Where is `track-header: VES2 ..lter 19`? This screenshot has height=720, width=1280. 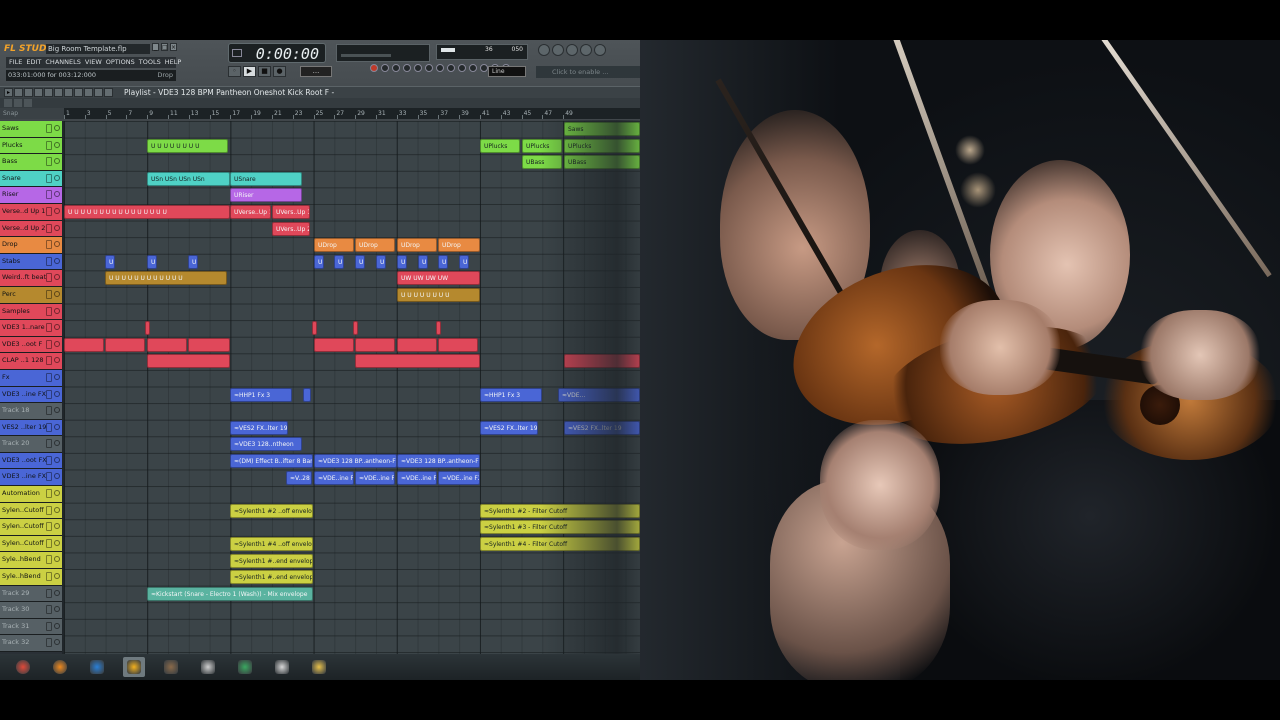 track-header: VES2 ..lter 19 is located at coordinates (31, 428).